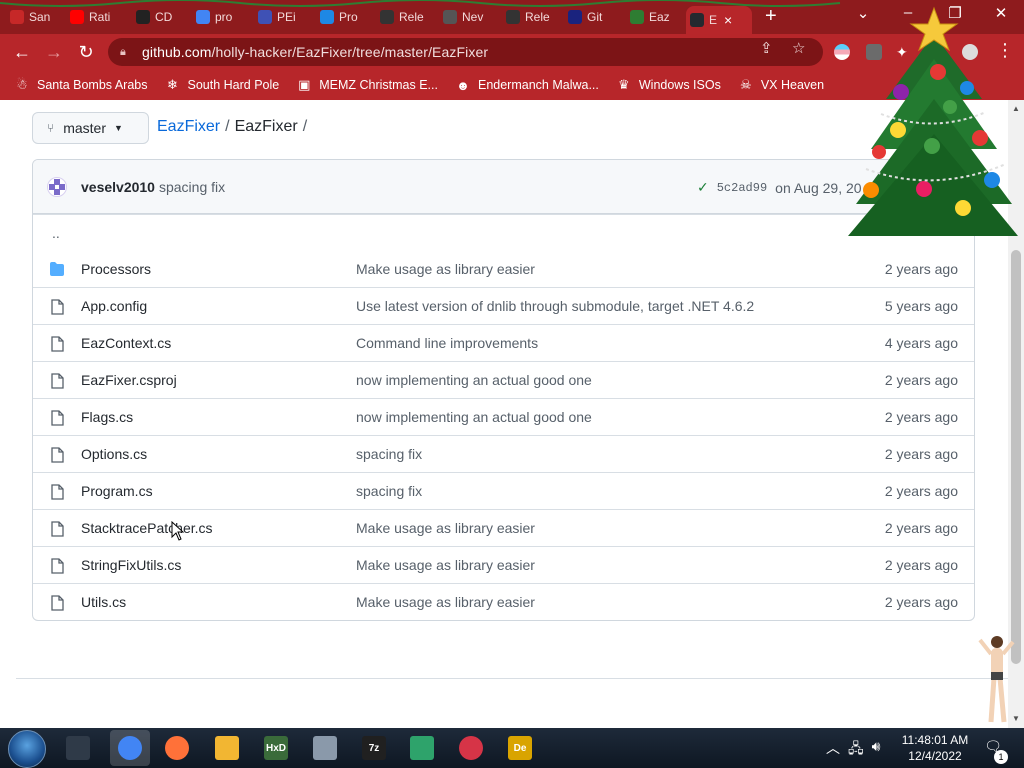 The width and height of the screenshot is (1024, 768). What do you see at coordinates (935, 748) in the screenshot?
I see `taskbar-clock: 11:48:01 AM 12/4/2022` at bounding box center [935, 748].